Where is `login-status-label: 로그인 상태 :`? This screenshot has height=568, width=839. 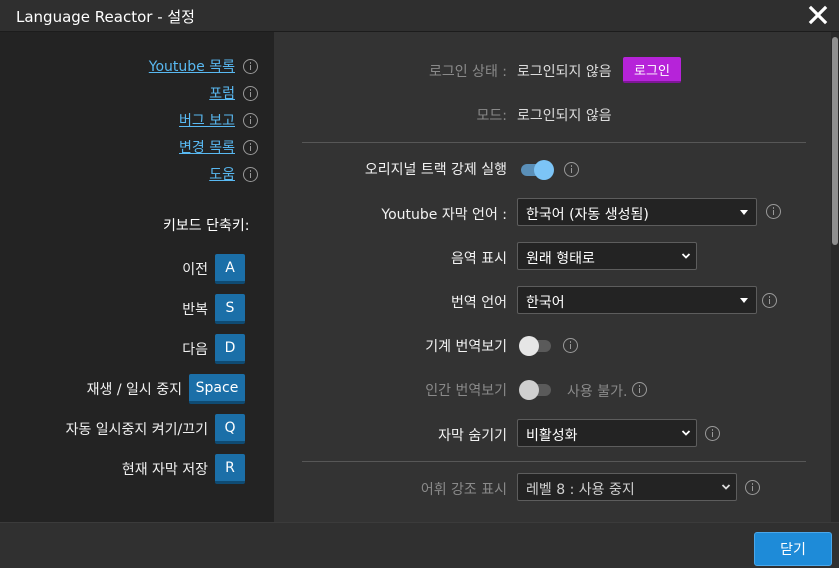
login-status-label: 로그인 상태 : is located at coordinates (467, 72).